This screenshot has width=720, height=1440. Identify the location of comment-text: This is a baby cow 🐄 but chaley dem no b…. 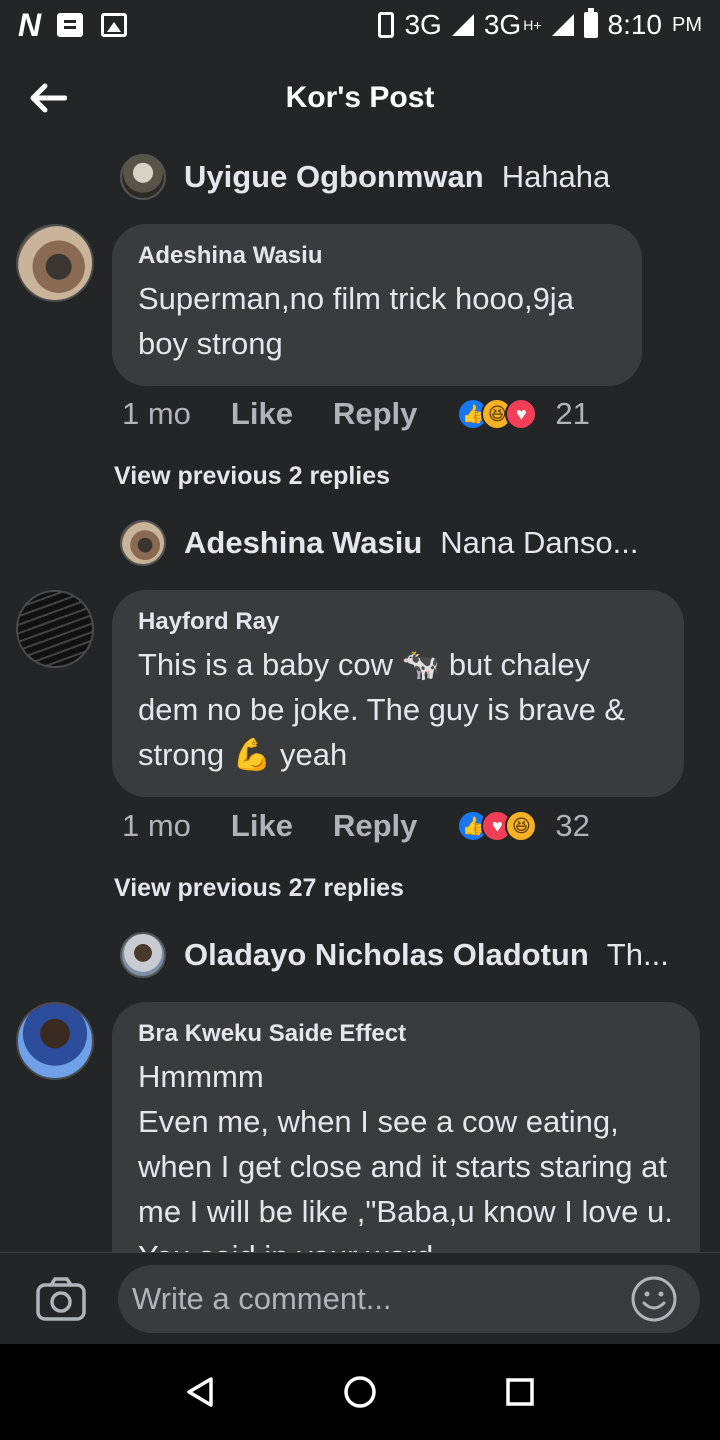
(386, 709).